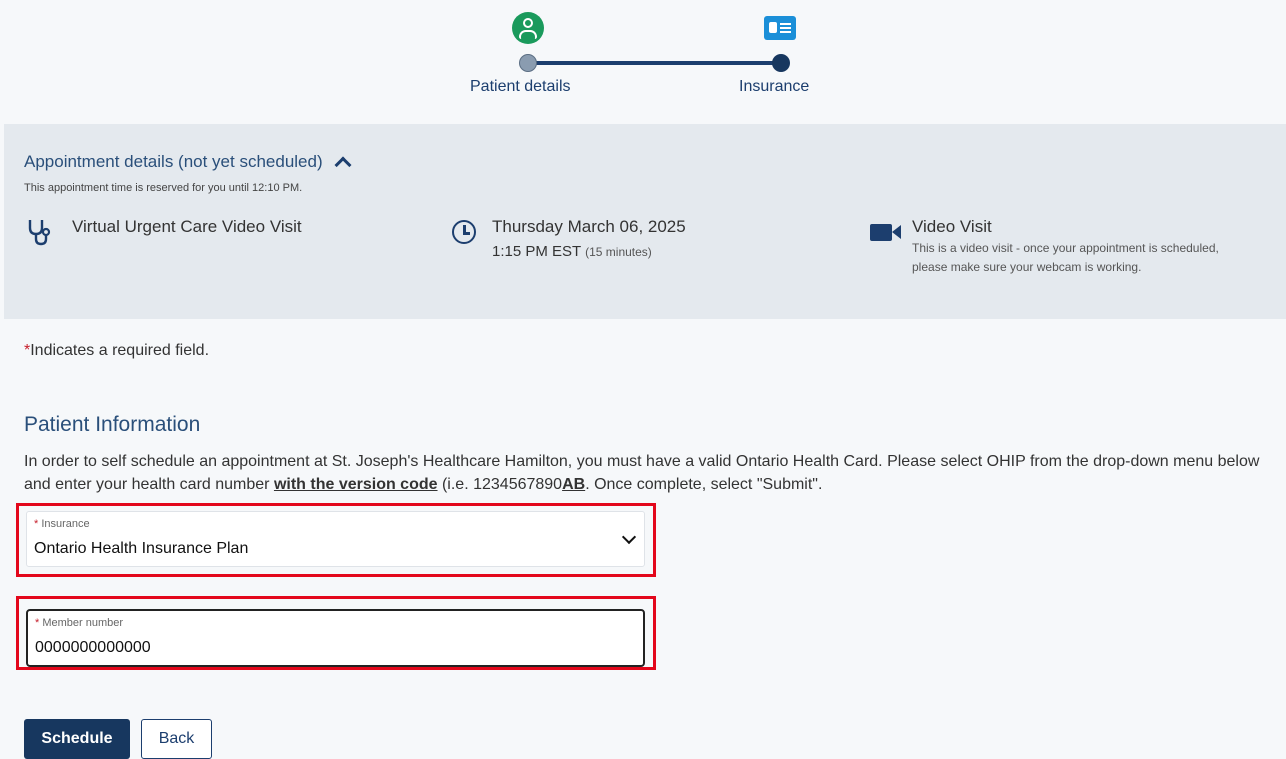 The width and height of the screenshot is (1286, 759). What do you see at coordinates (528, 63) in the screenshot?
I see `step-dot-patient-details` at bounding box center [528, 63].